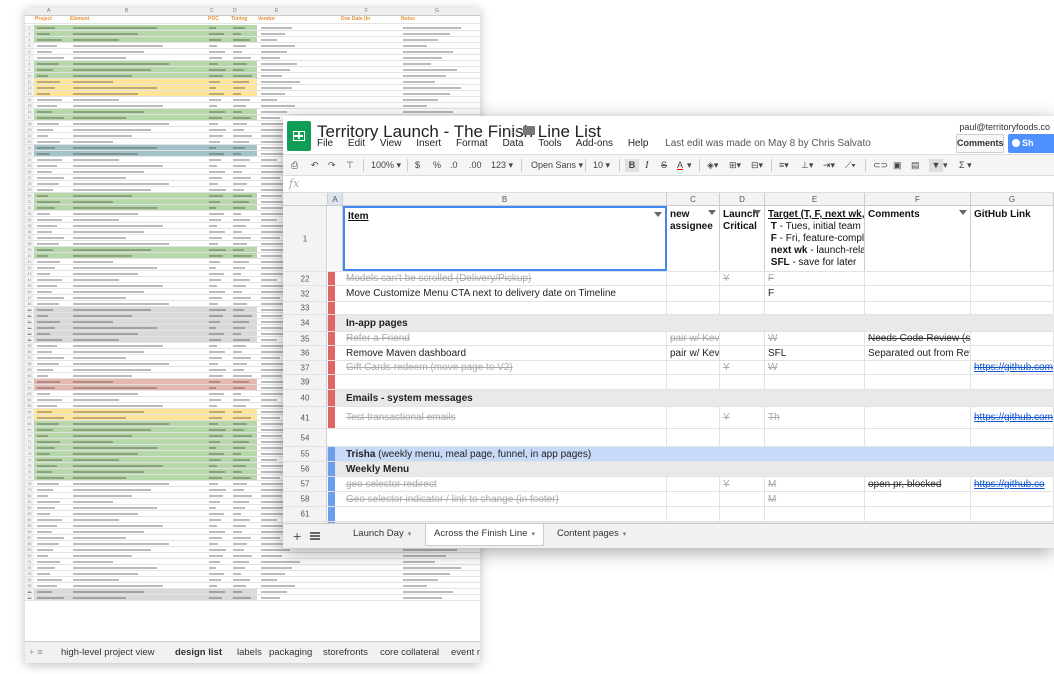  Describe the element at coordinates (454, 165) in the screenshot. I see `decrease-decimal-button: .0` at that location.